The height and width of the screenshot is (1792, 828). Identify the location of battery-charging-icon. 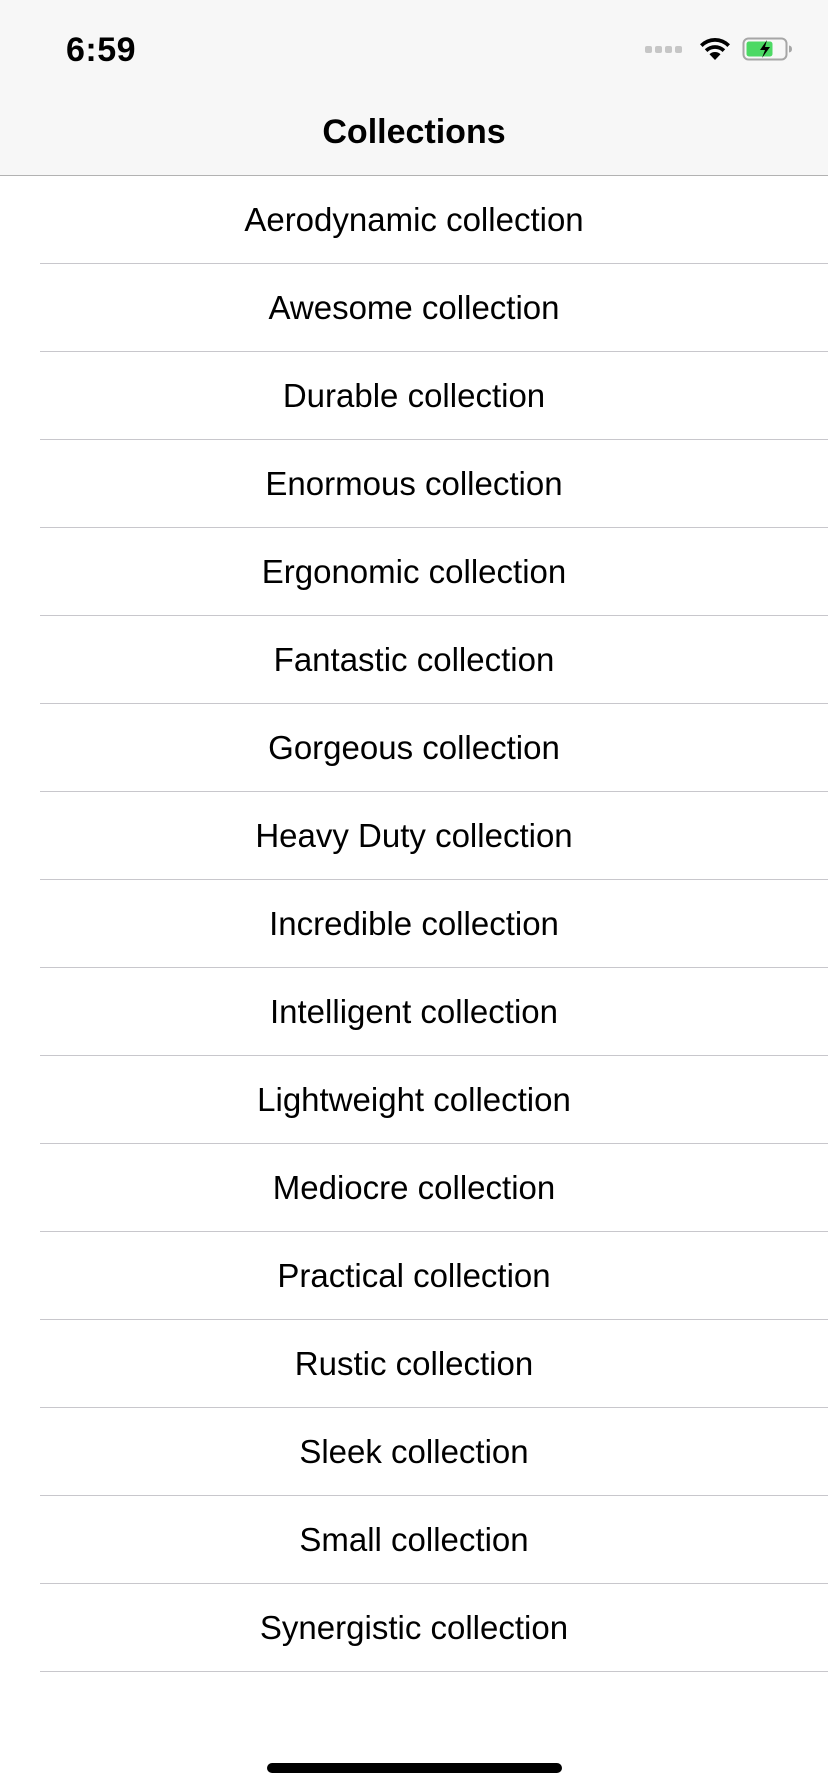
(767, 49).